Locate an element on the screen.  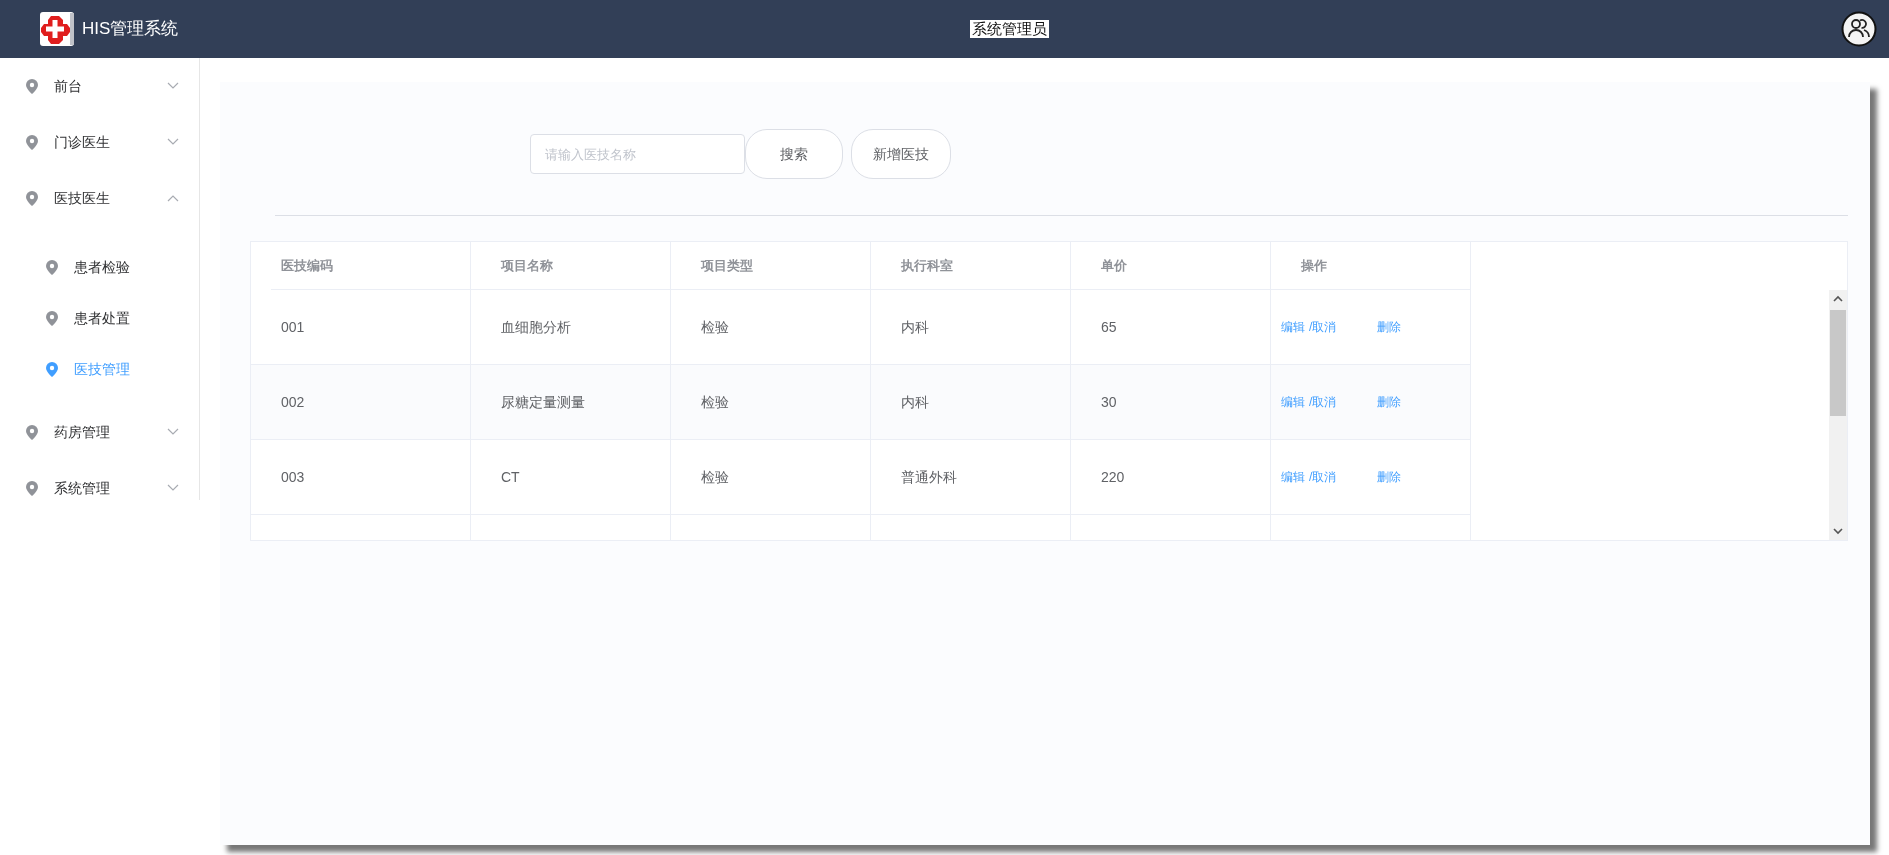
table-cell: 30 is located at coordinates (1171, 402).